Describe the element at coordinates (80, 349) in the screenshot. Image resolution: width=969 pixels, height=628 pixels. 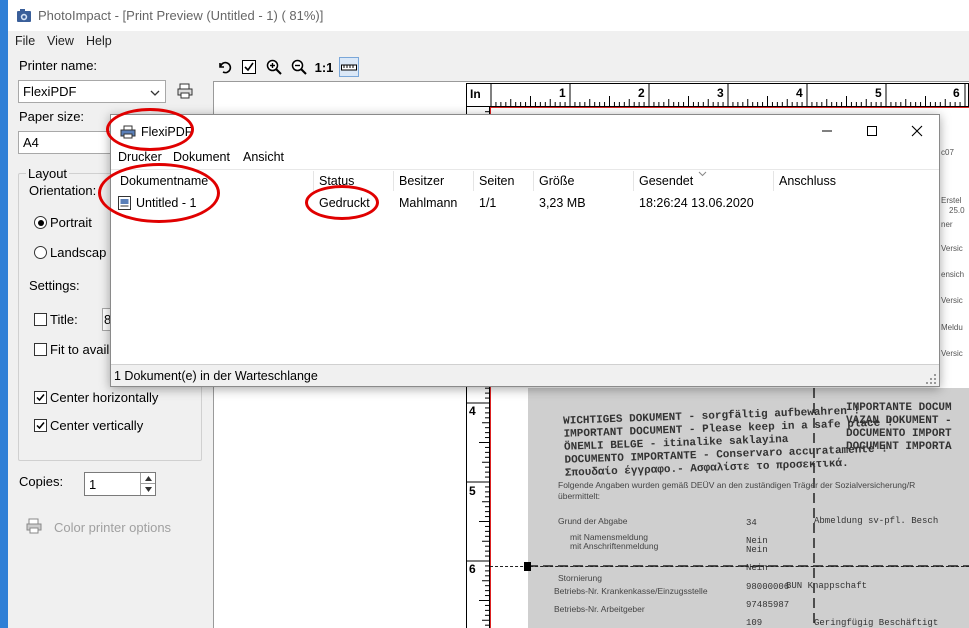
I see `fit-label: Fit to avail` at that location.